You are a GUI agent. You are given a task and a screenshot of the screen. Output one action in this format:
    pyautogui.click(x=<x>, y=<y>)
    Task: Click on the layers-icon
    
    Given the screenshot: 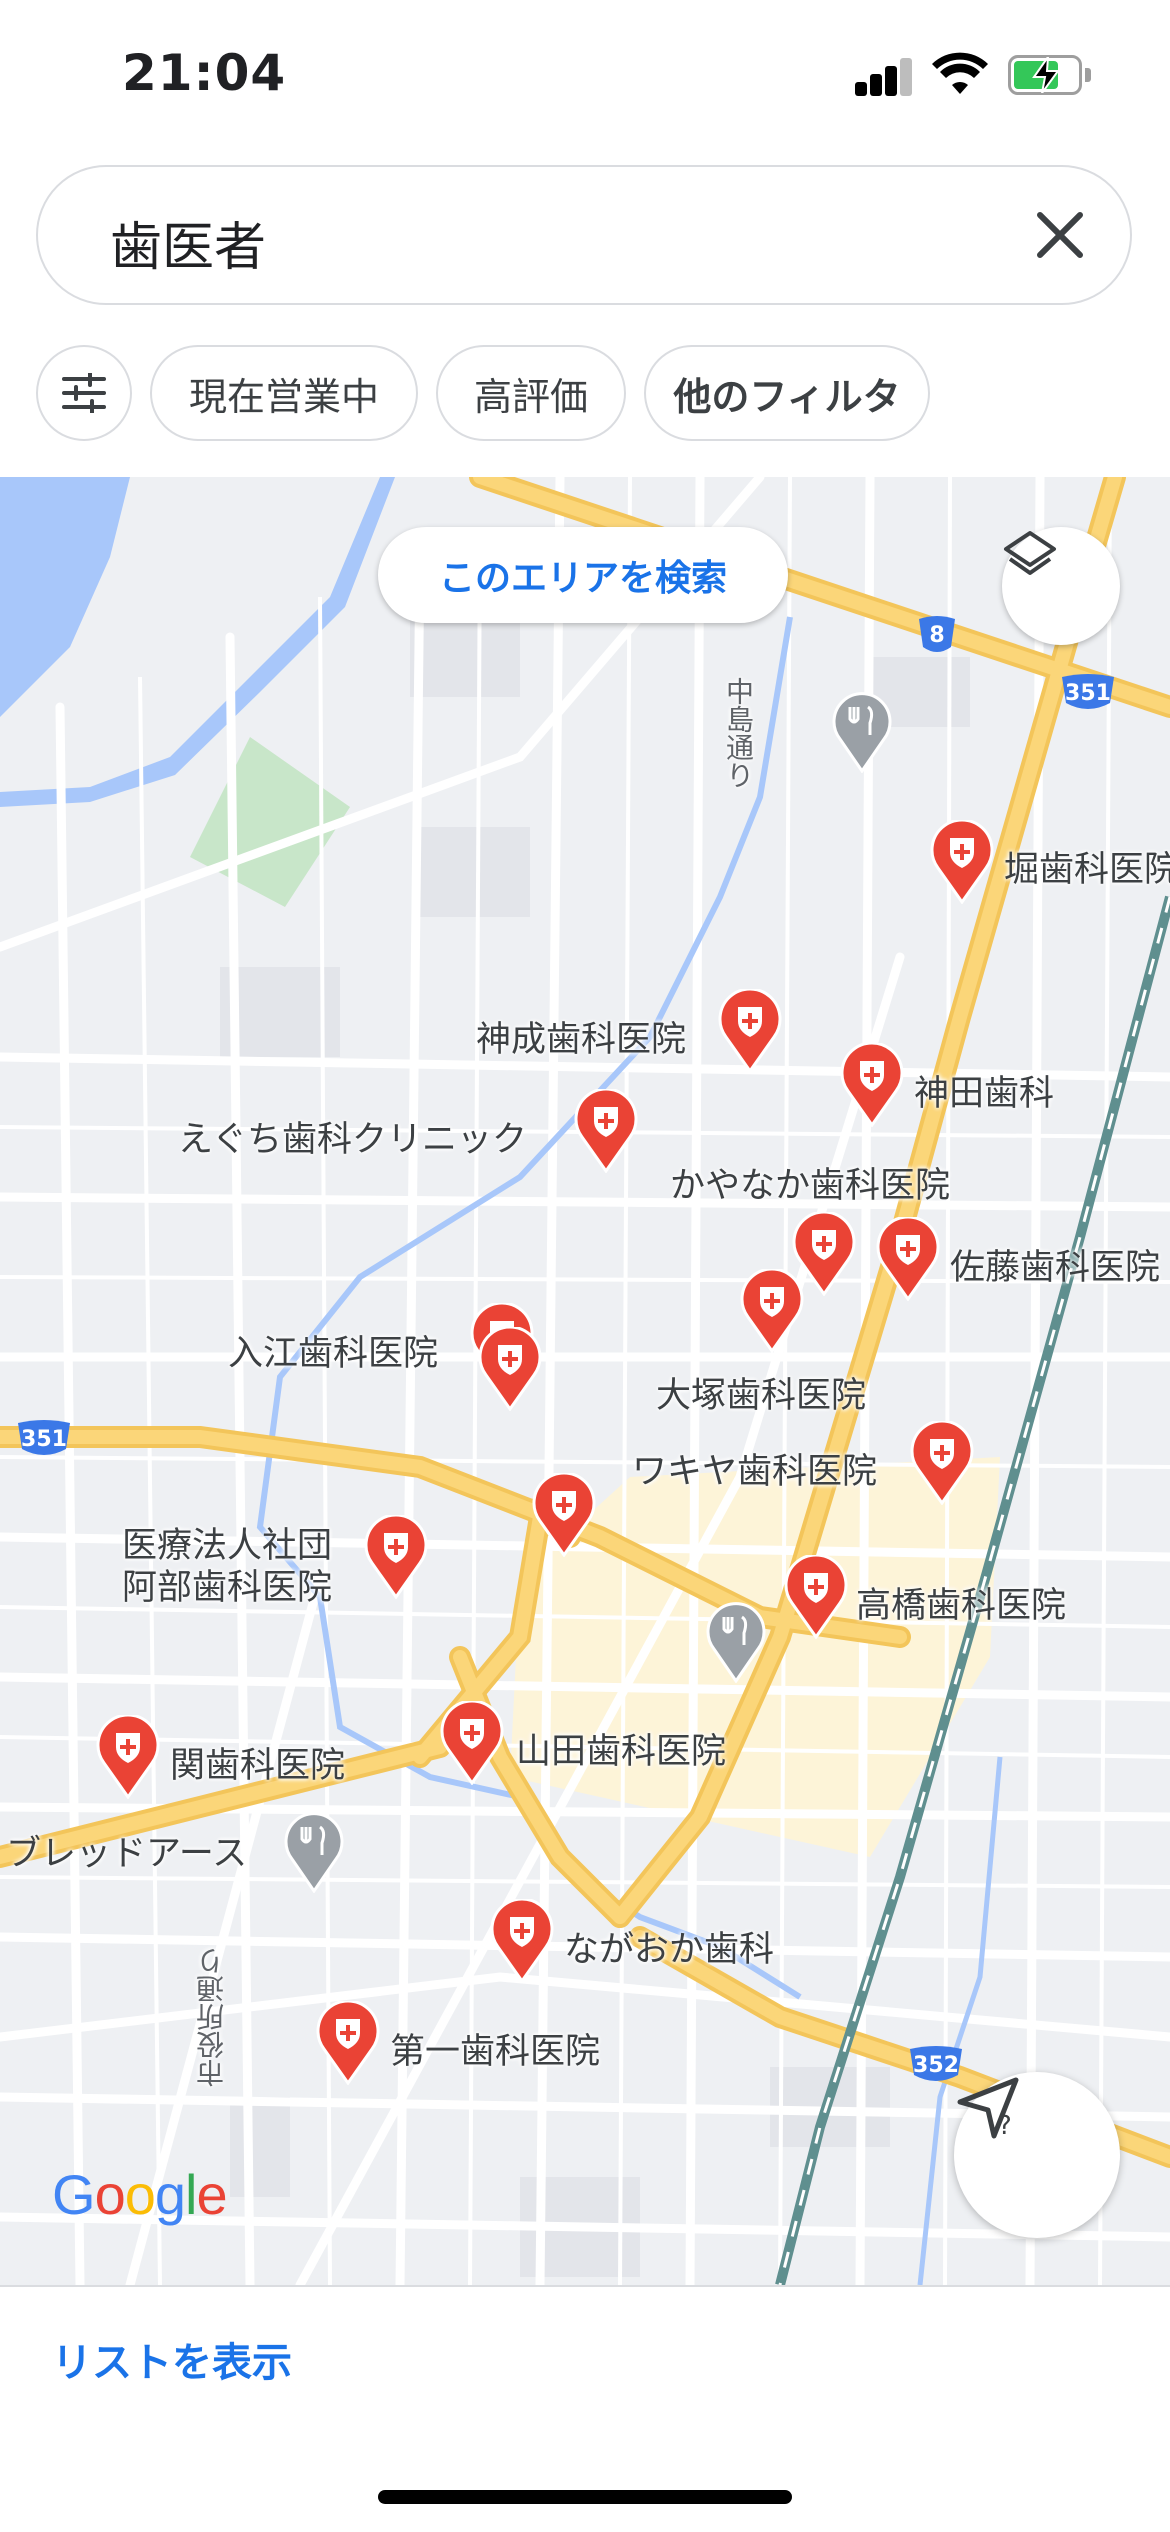 What is the action you would take?
    pyautogui.click(x=1030, y=553)
    